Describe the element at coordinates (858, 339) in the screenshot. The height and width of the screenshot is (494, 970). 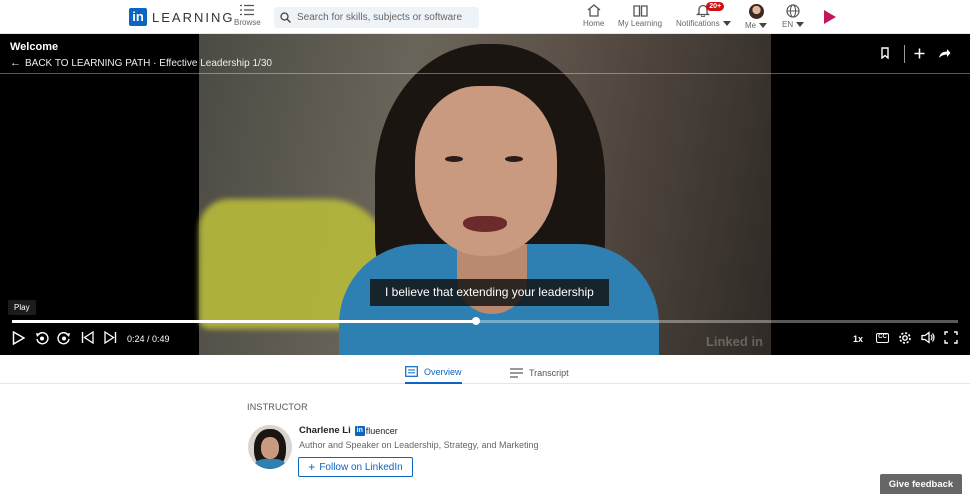
I see `playback-speed-button: 1x` at that location.